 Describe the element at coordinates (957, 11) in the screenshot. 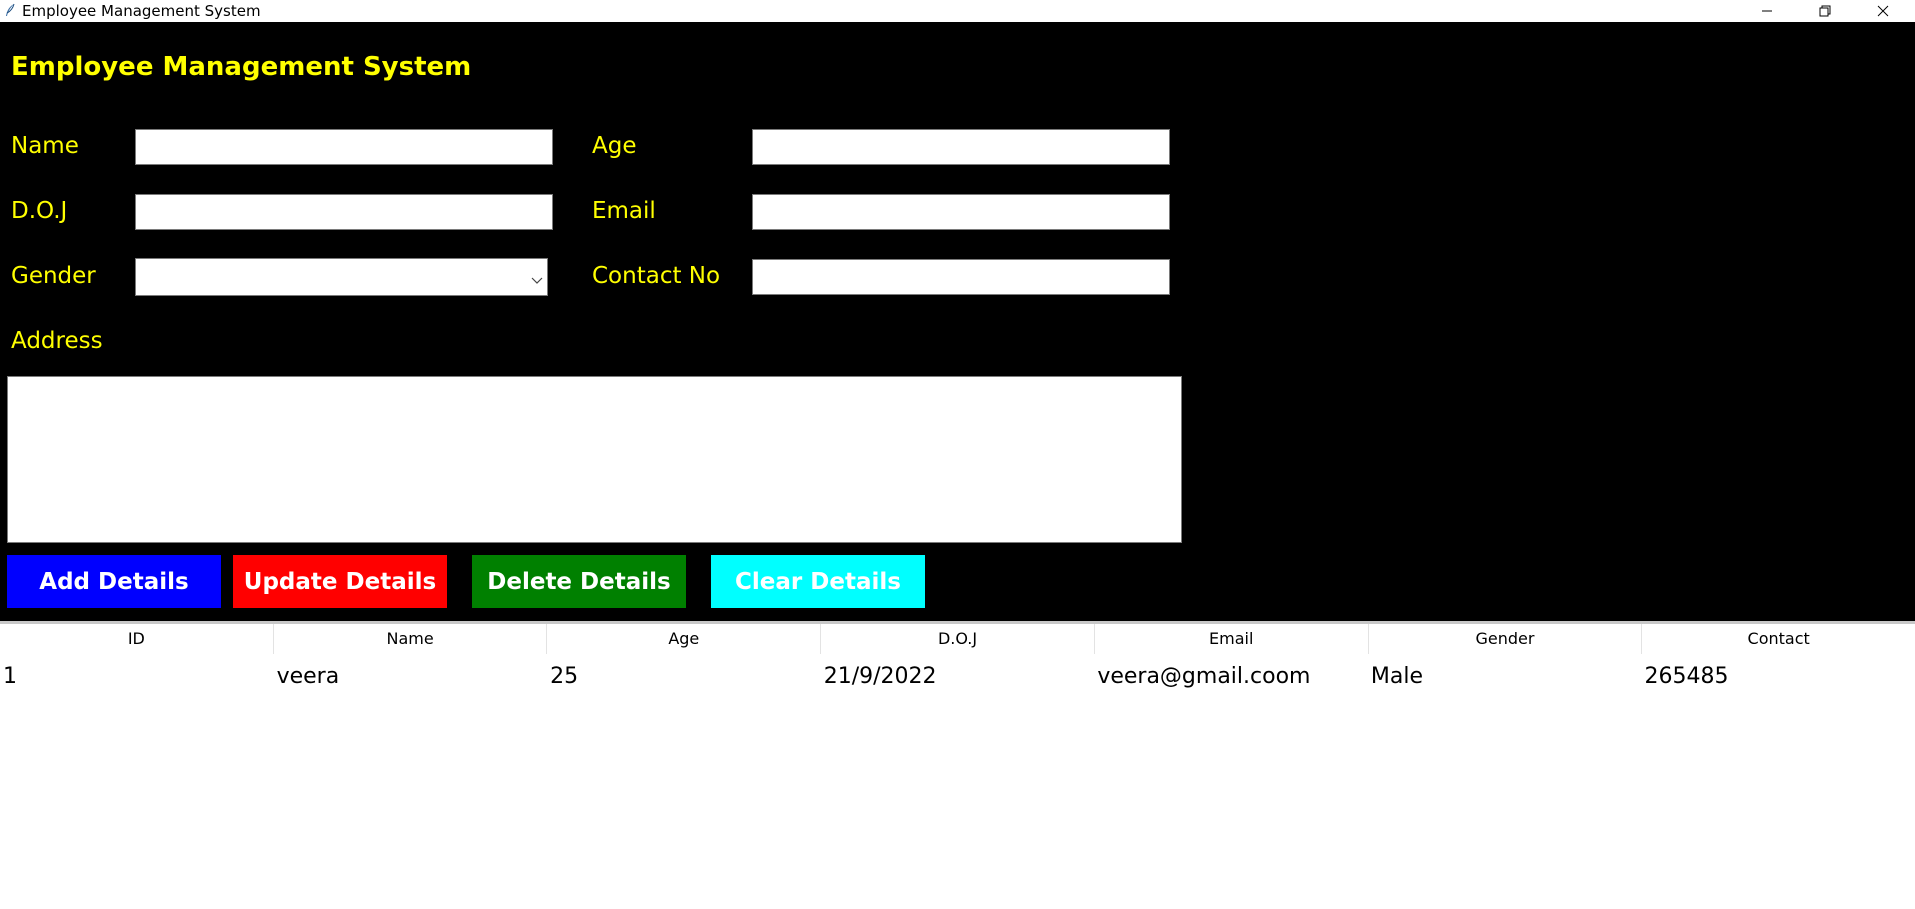

I see `title-bar: Employee Management System` at that location.